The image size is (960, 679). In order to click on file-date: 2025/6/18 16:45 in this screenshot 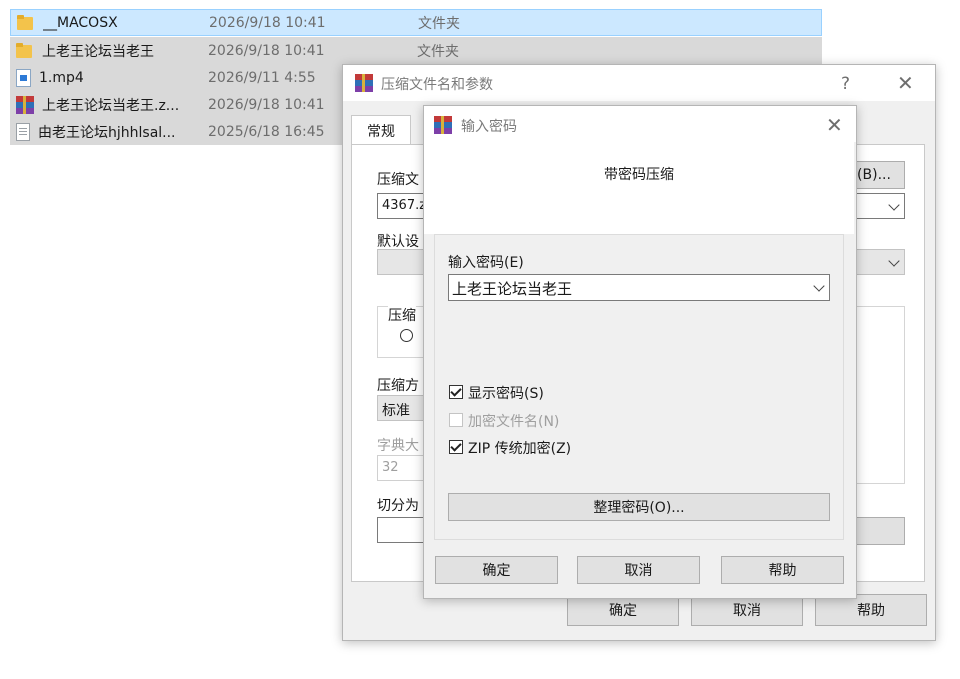, I will do `click(266, 131)`.